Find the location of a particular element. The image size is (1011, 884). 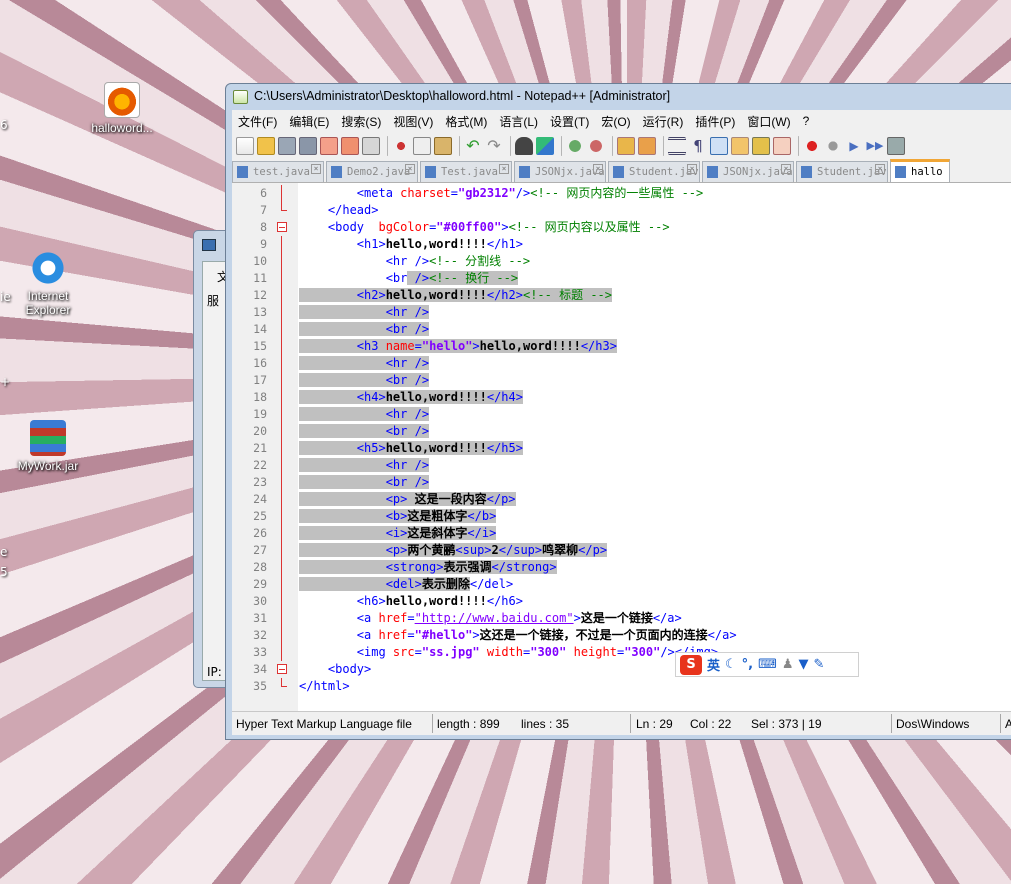

record-macro-icon is located at coordinates (812, 145).